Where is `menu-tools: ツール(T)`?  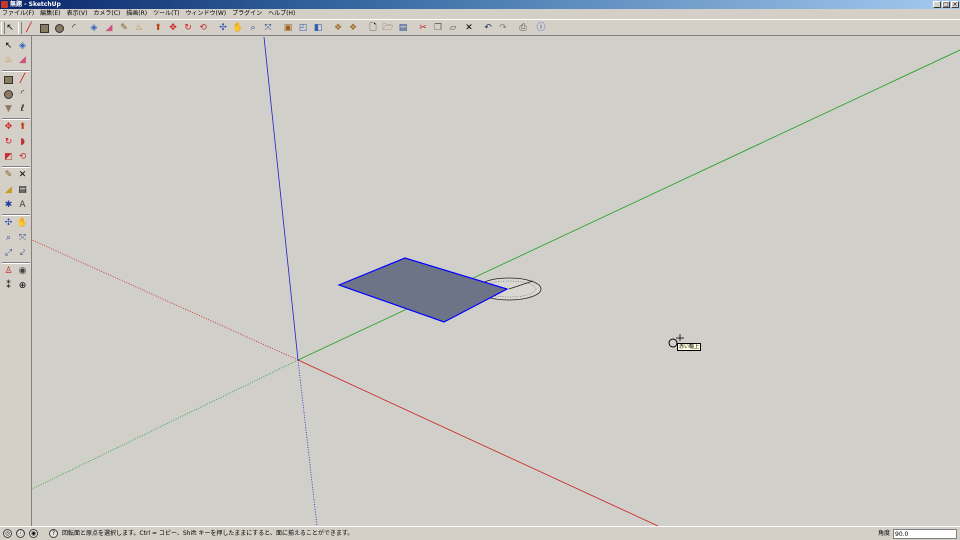
menu-tools: ツール(T) is located at coordinates (166, 14).